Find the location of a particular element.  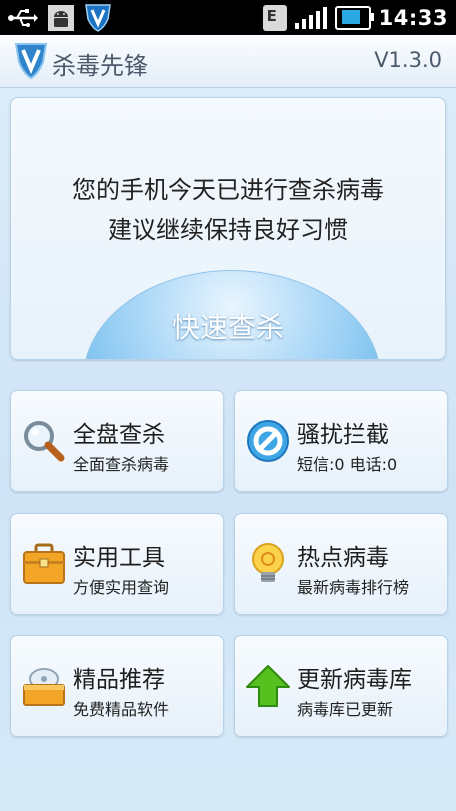

tile-subtitle: 免费精品软件 is located at coordinates (121, 709).